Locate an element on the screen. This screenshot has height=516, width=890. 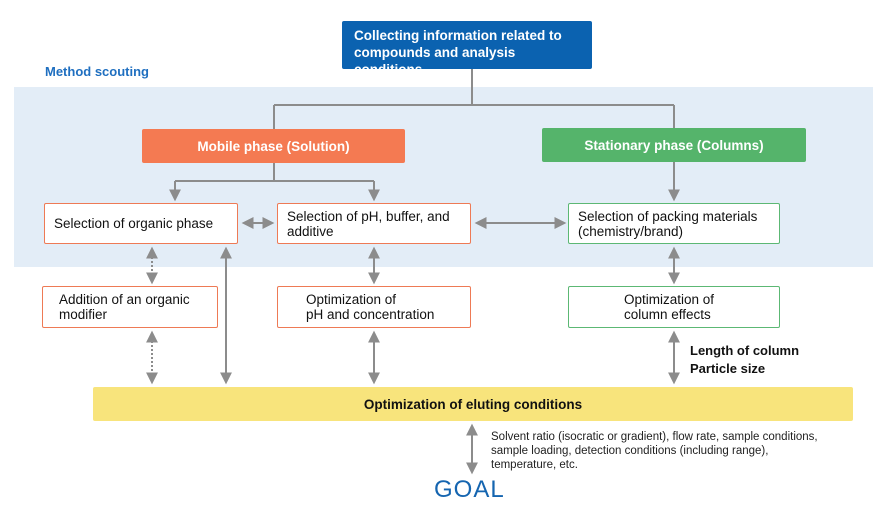
stationary-phase-box: Stationary phase (Columns) is located at coordinates (674, 145).